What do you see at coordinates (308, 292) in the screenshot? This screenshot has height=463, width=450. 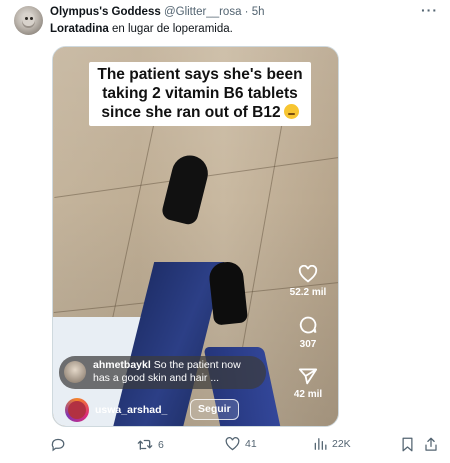 I see `reel-like-count: 52.2 mil` at bounding box center [308, 292].